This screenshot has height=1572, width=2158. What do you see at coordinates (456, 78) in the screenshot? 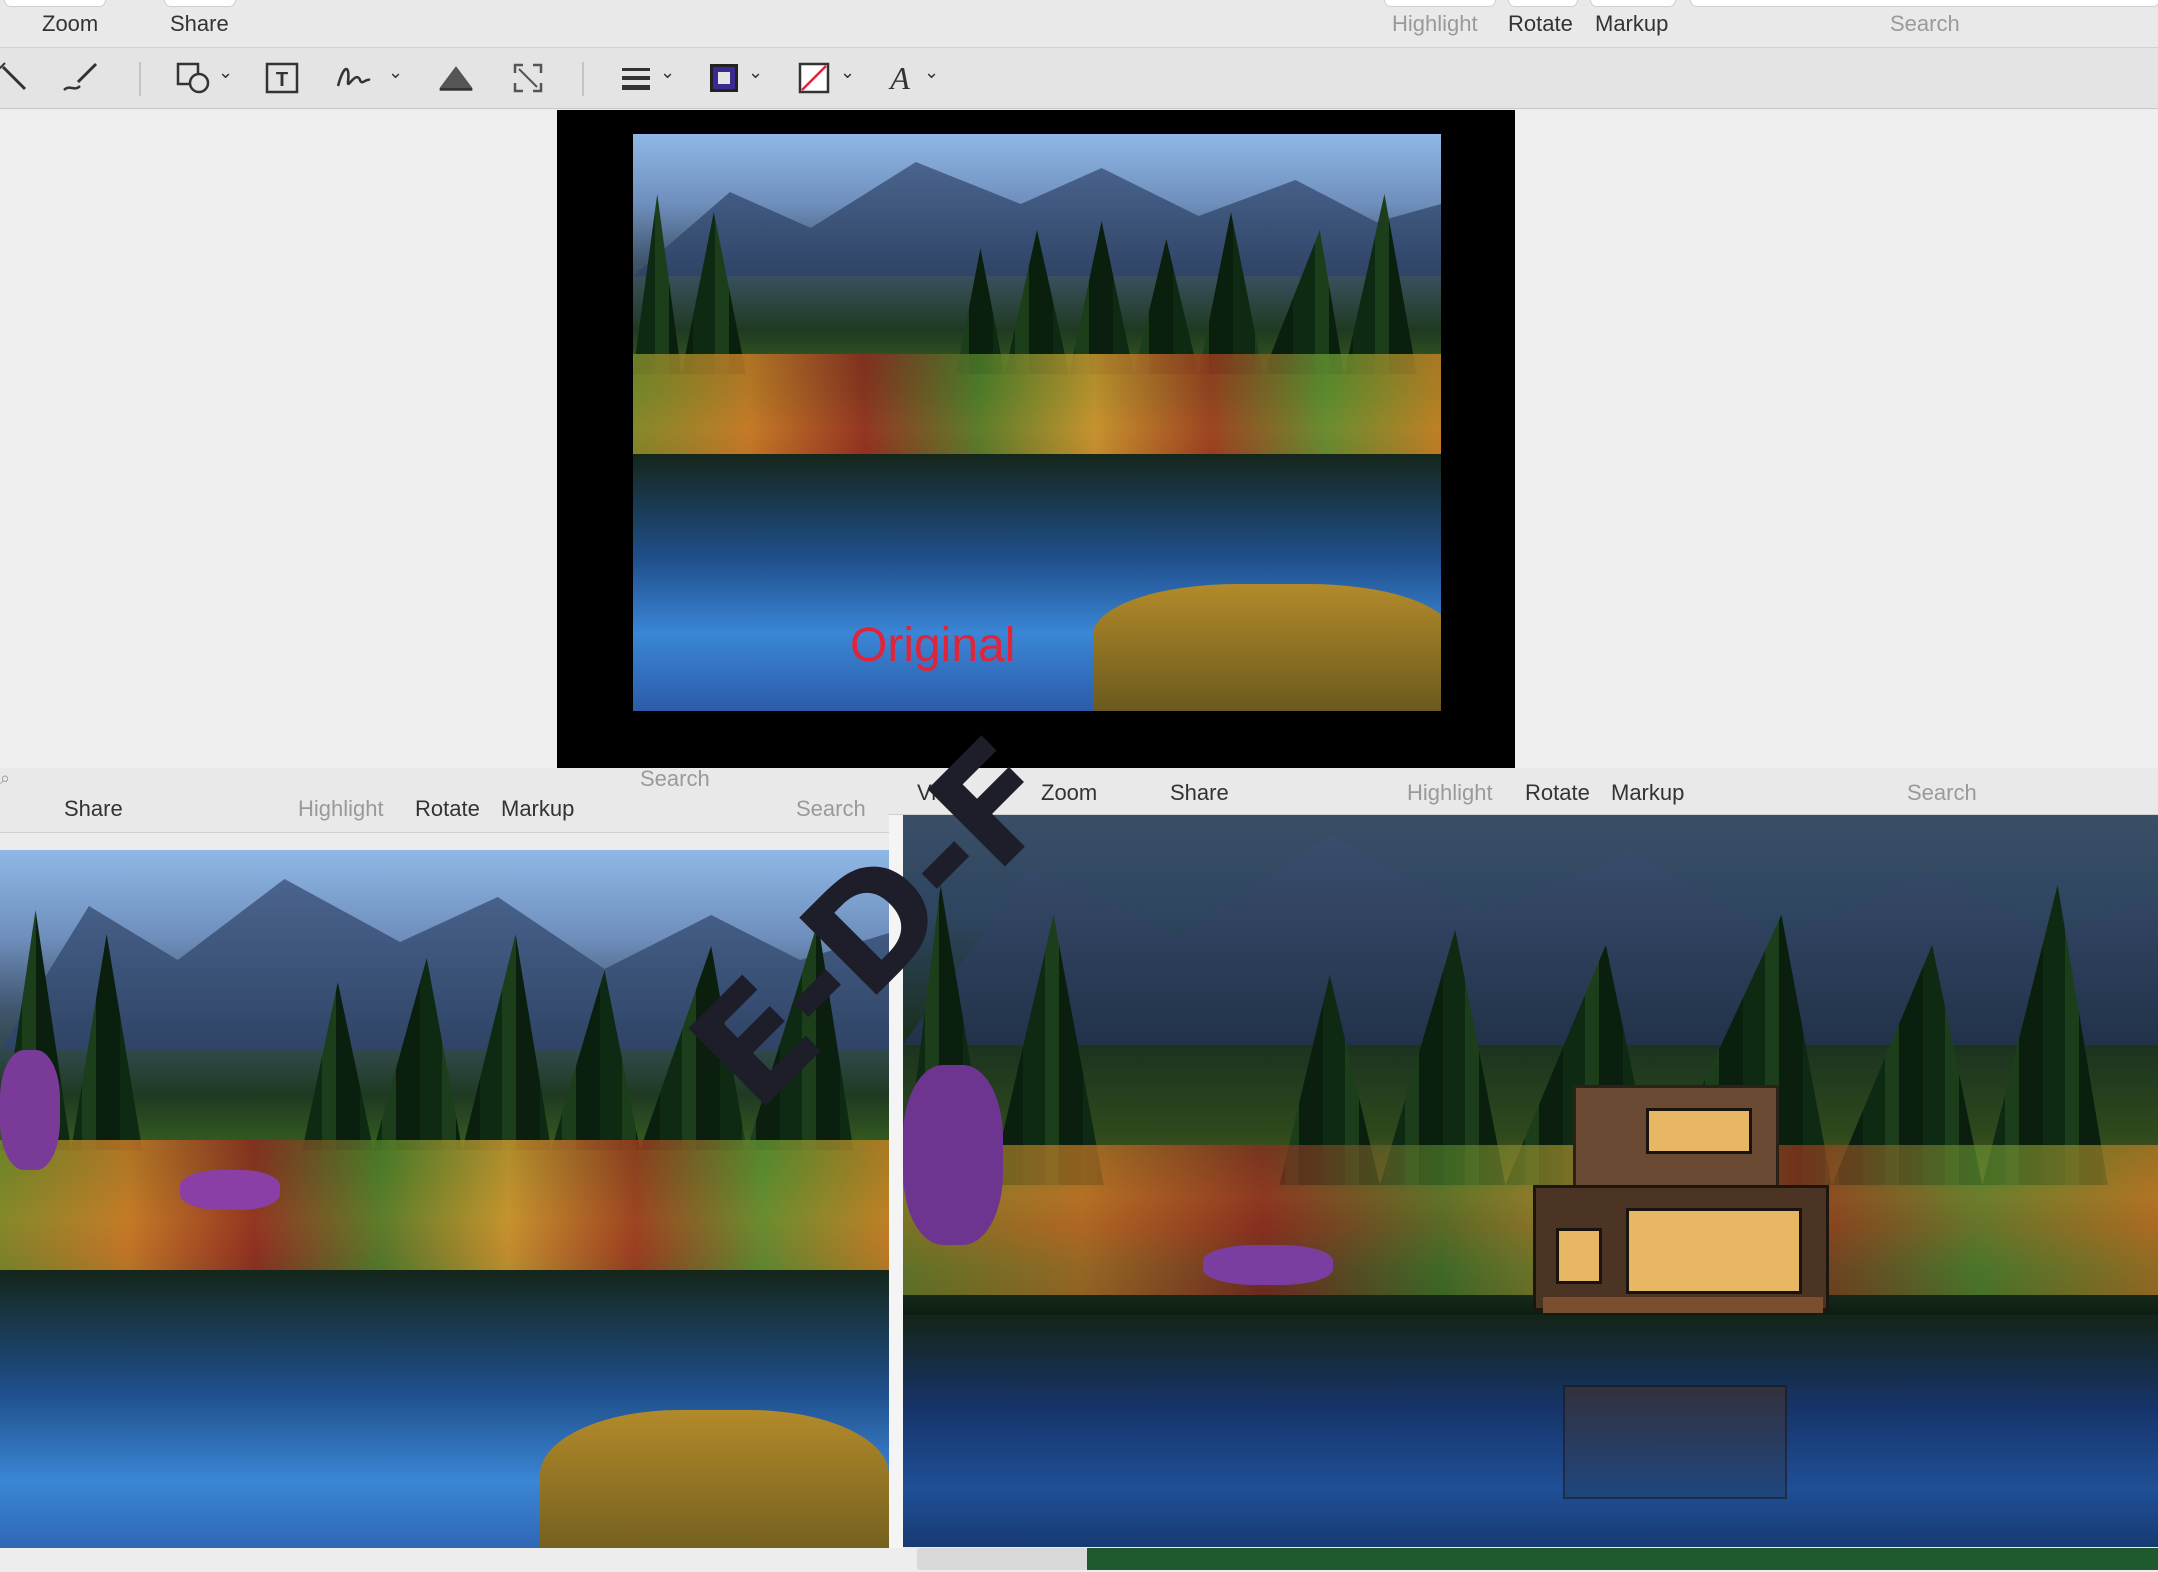
I see `adjust-color-icon` at bounding box center [456, 78].